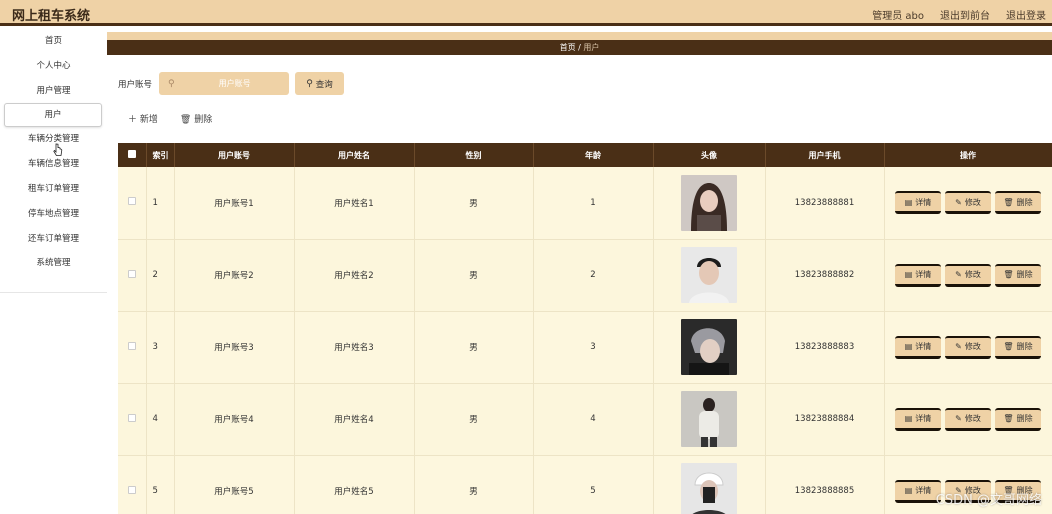 The height and width of the screenshot is (514, 1052). What do you see at coordinates (148, 120) in the screenshot?
I see `add-button-label: 新增` at bounding box center [148, 120].